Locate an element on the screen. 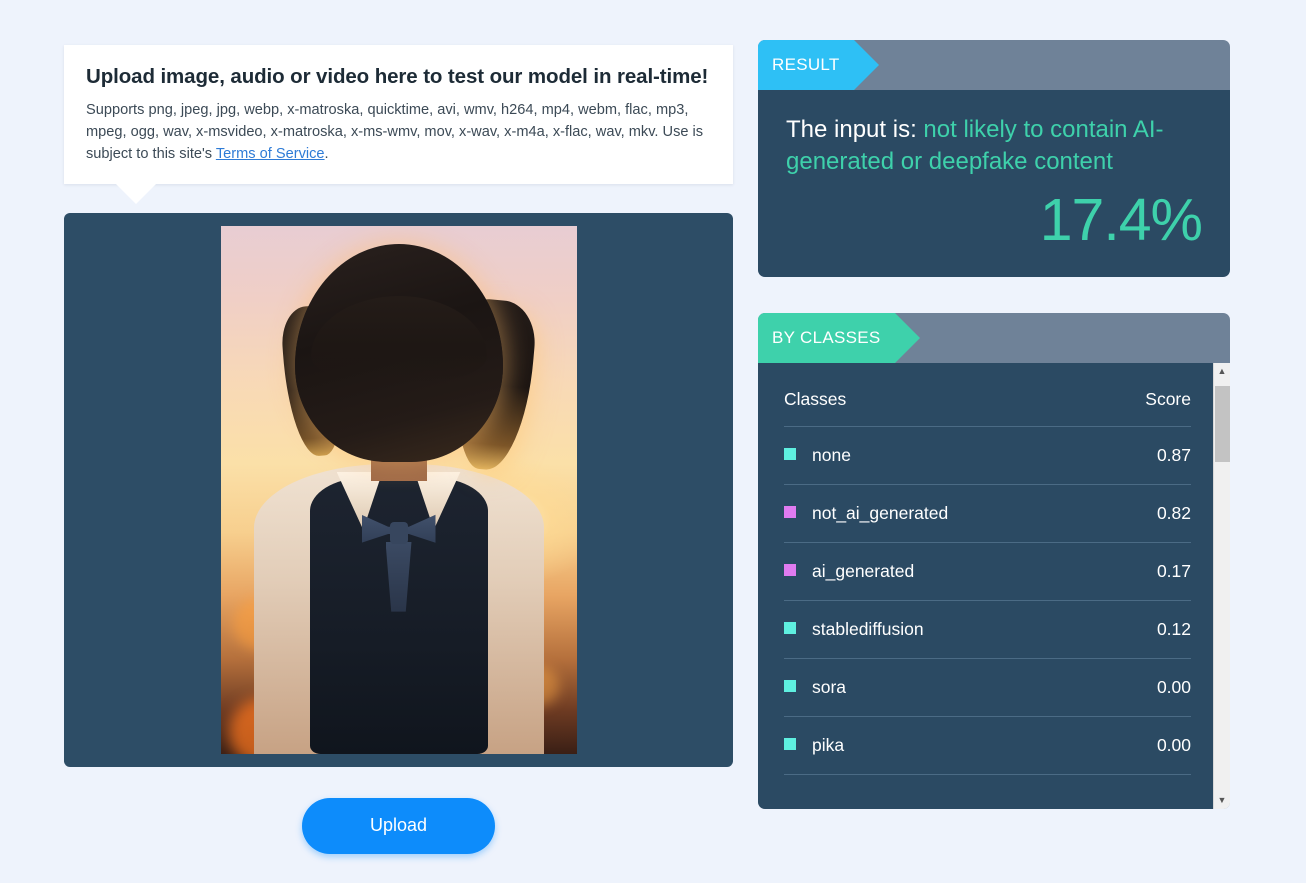  classes-panel-tag-label: BY CLASSES is located at coordinates (826, 337).